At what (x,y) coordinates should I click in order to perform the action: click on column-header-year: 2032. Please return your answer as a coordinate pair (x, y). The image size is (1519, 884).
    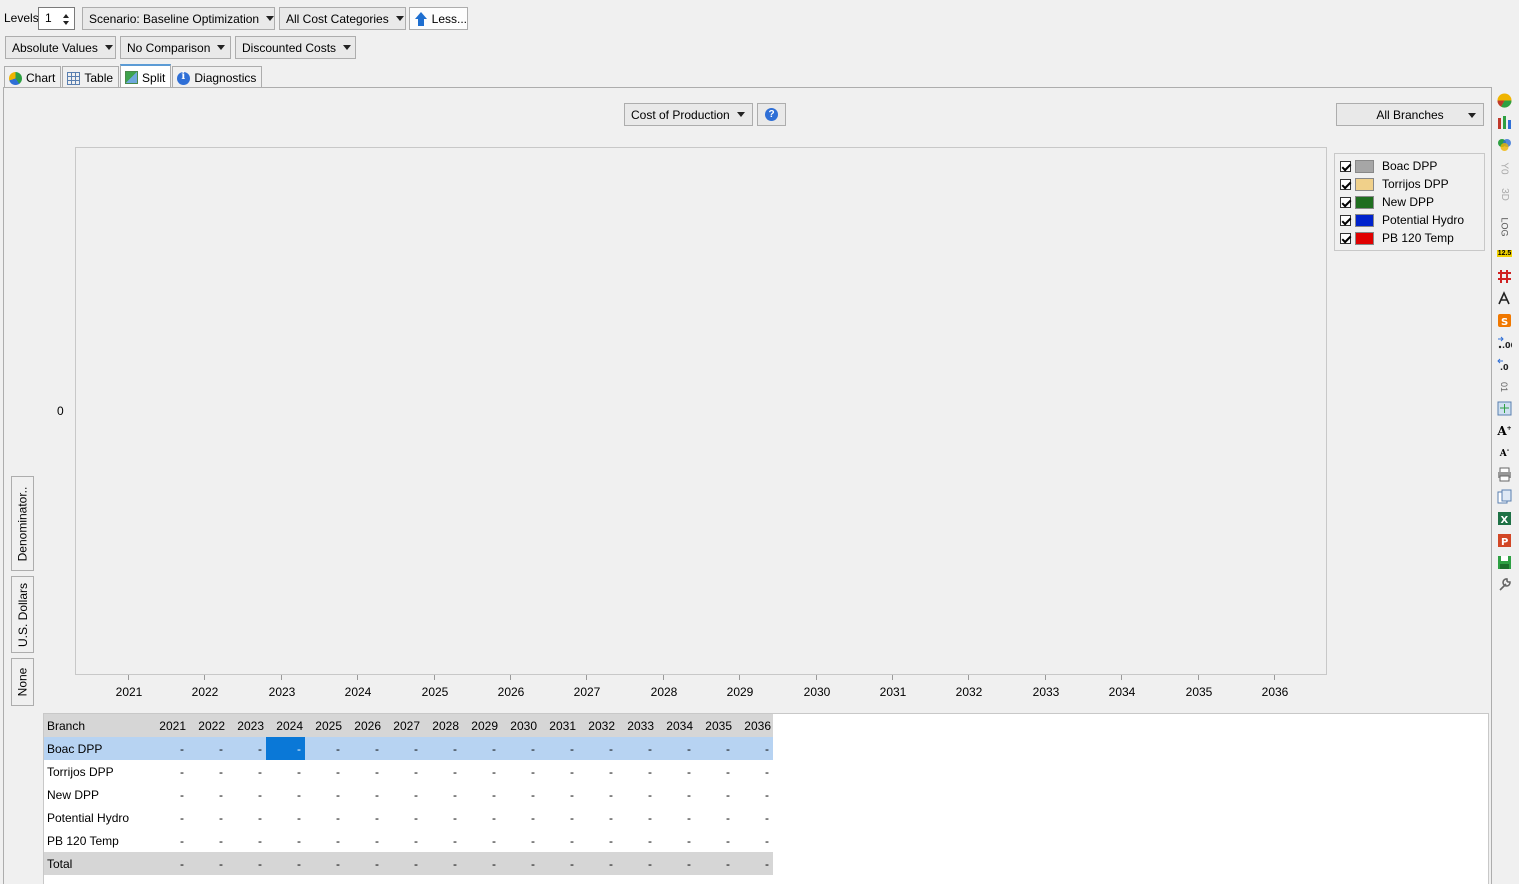
    Looking at the image, I should click on (597, 725).